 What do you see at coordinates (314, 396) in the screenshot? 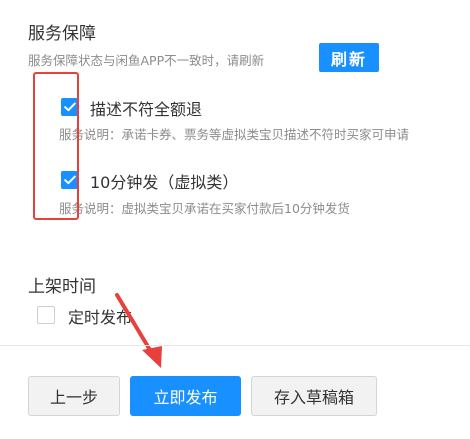
I see `save-draft-button: 存入草稿箱` at bounding box center [314, 396].